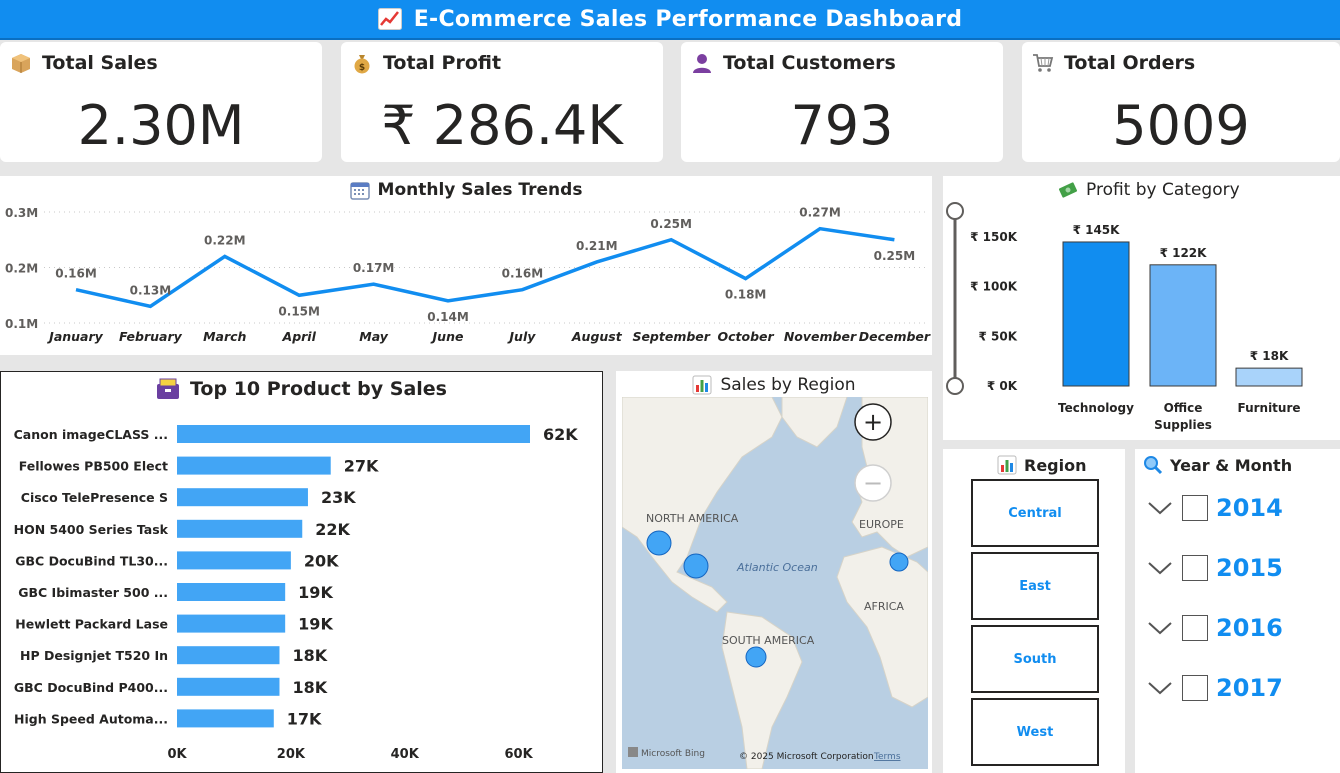 The height and width of the screenshot is (773, 1340). What do you see at coordinates (448, 317) in the screenshot?
I see `data-label: 0.14M` at bounding box center [448, 317].